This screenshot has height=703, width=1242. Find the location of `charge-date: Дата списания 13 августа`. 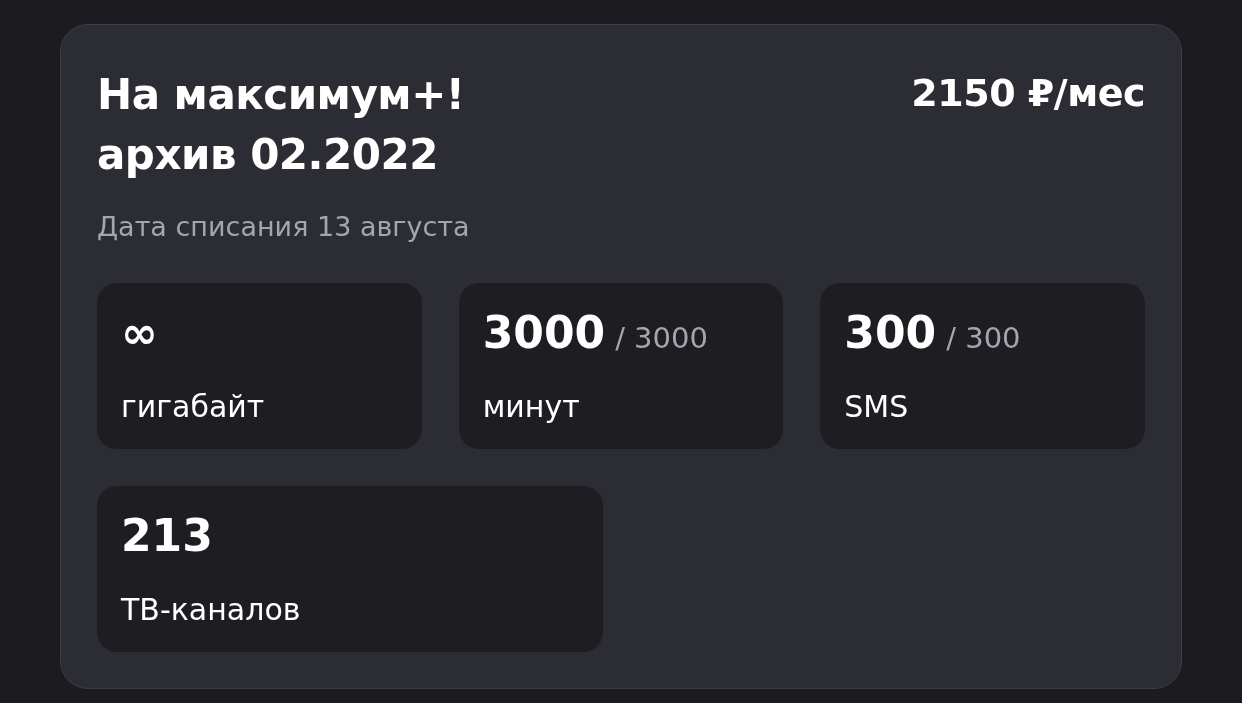

charge-date: Дата списания 13 августа is located at coordinates (284, 227).